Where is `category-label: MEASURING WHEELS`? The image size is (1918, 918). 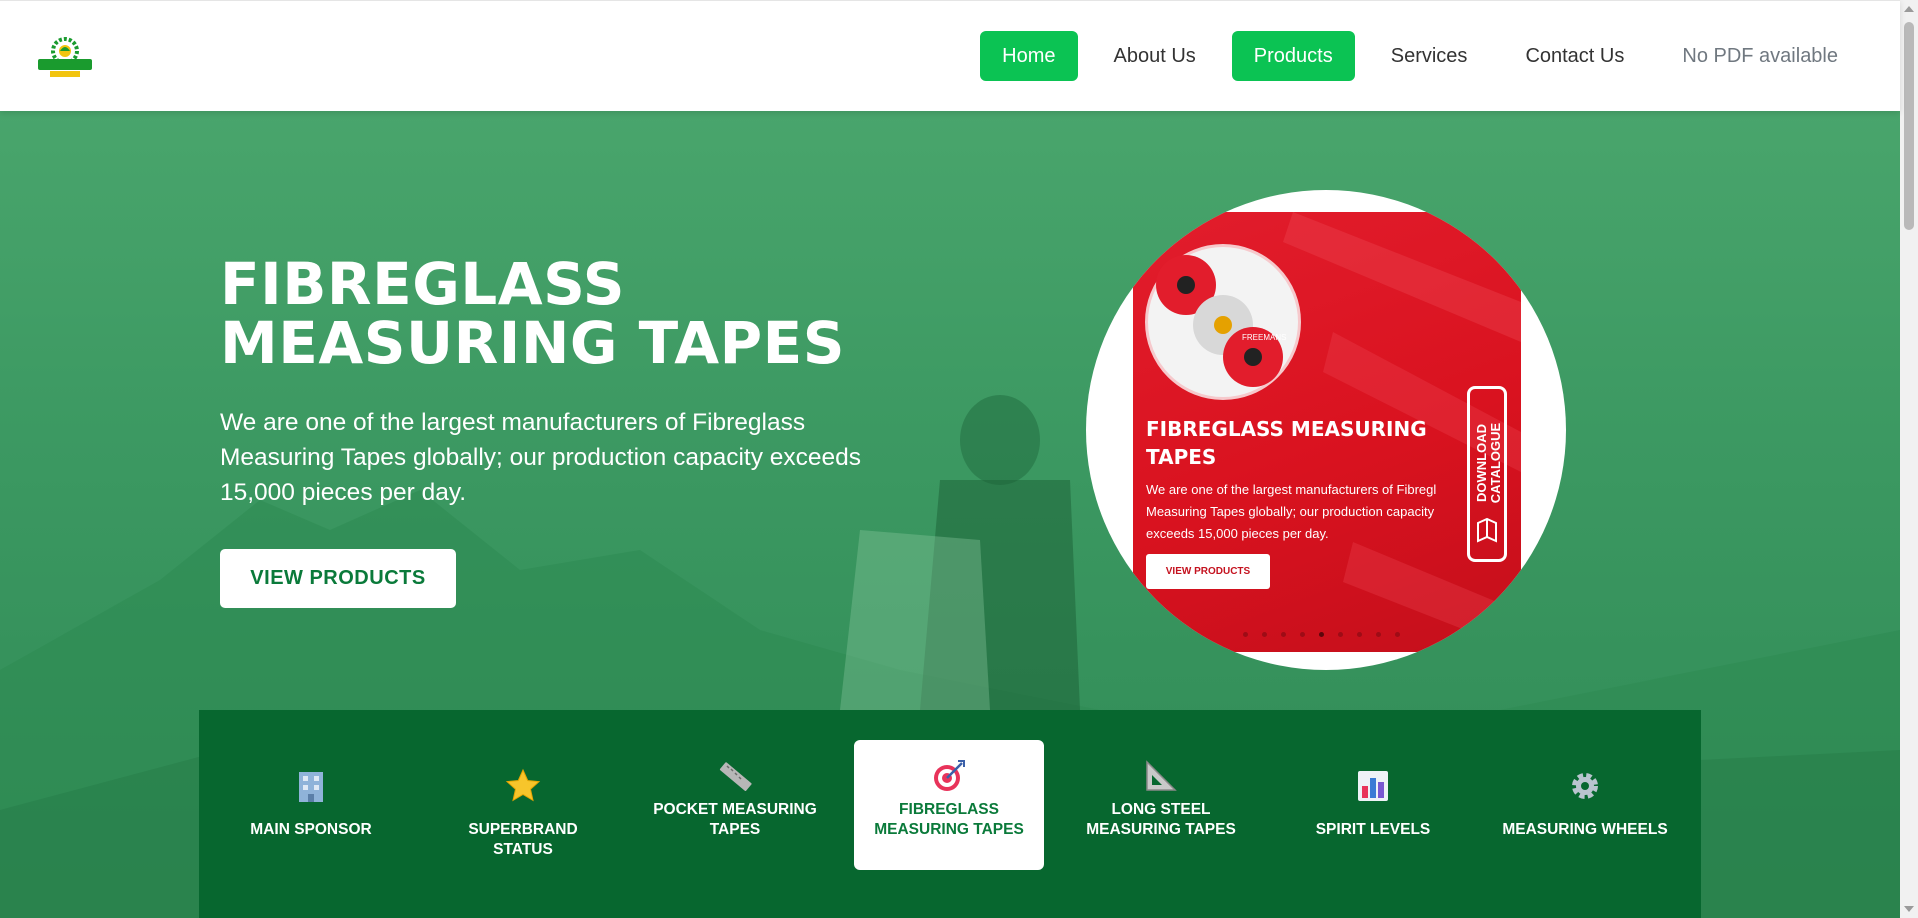 category-label: MEASURING WHEELS is located at coordinates (1585, 829).